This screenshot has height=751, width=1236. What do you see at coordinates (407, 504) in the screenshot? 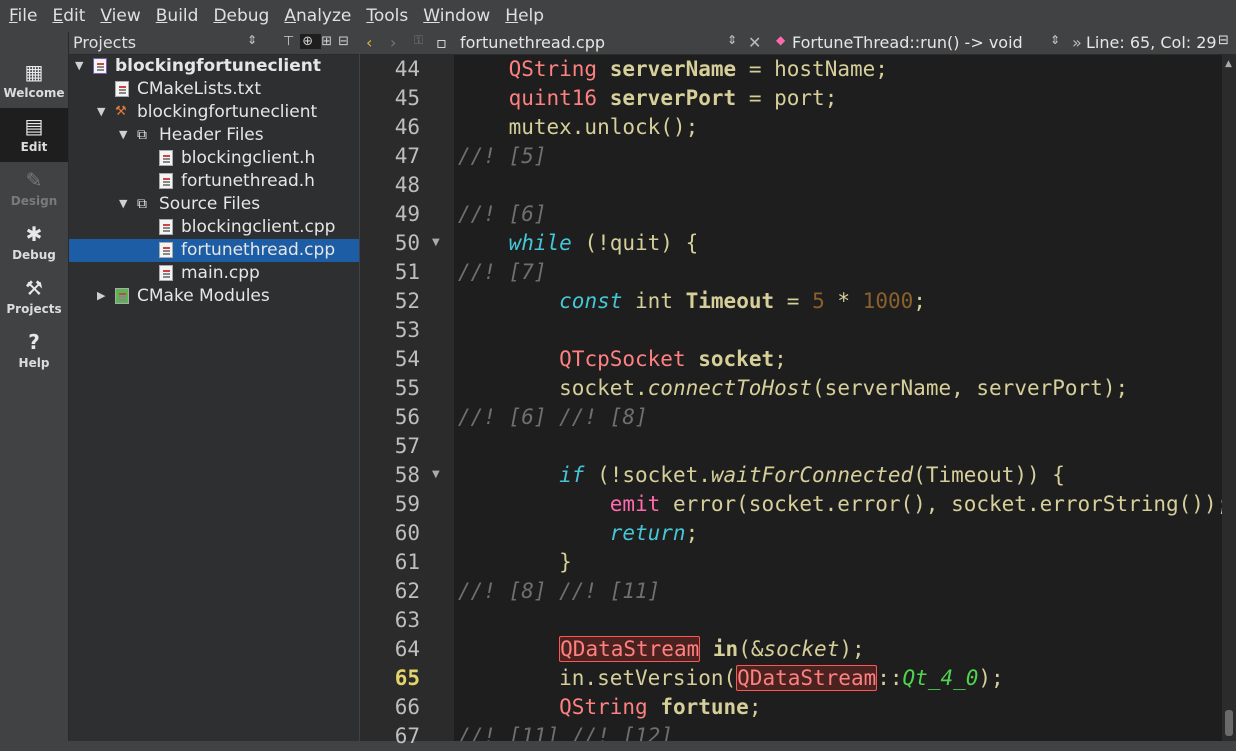
I see `line-number: 59` at bounding box center [407, 504].